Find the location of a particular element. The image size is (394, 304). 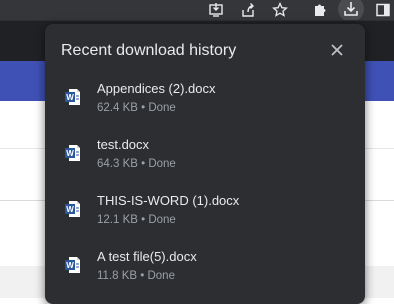

file-name: THIS-IS-WORD (1).docx is located at coordinates (168, 200).